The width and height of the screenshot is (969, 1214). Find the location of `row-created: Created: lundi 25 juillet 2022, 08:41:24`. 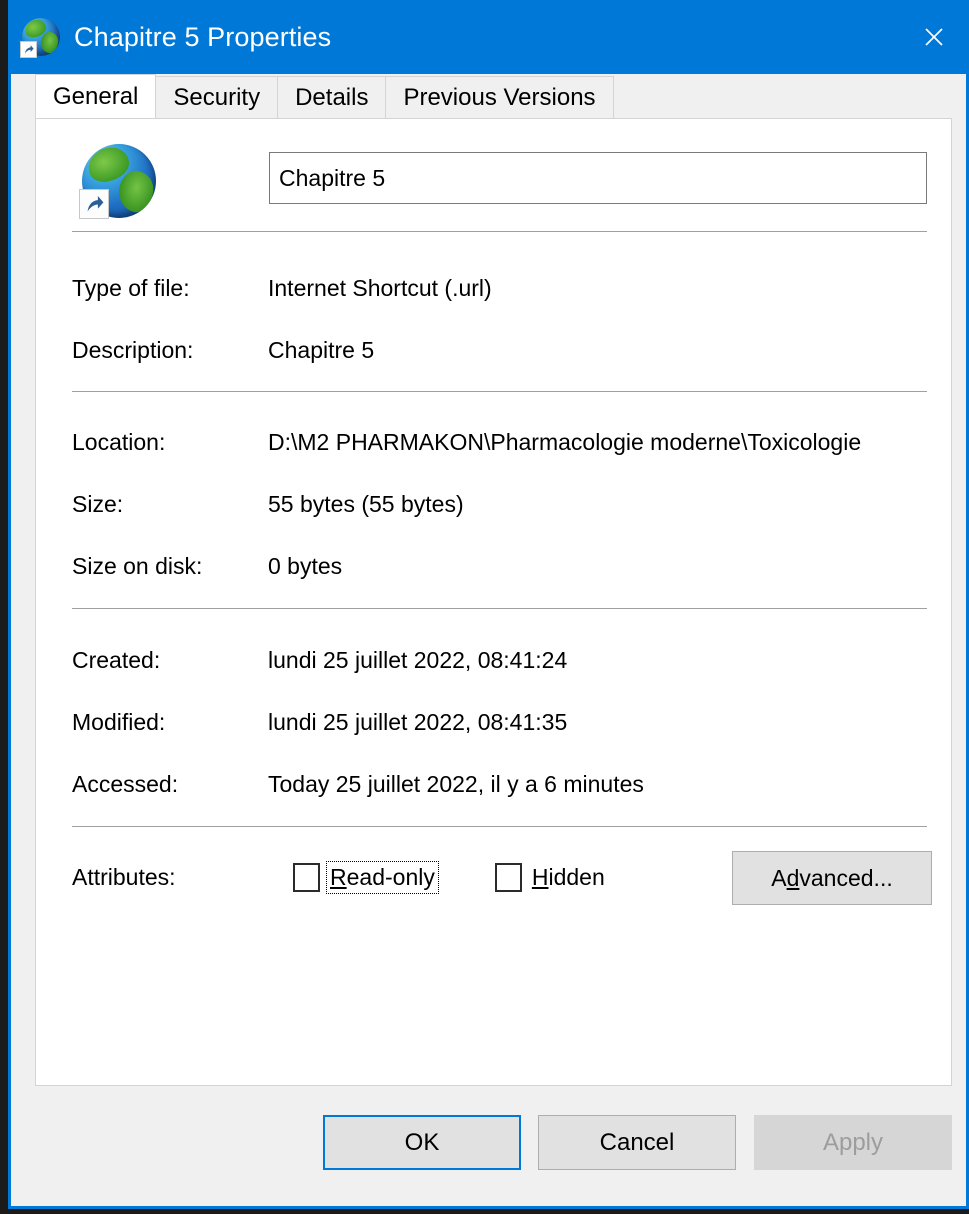

row-created: Created: lundi 25 juillet 2022, 08:41:24 is located at coordinates (502, 660).